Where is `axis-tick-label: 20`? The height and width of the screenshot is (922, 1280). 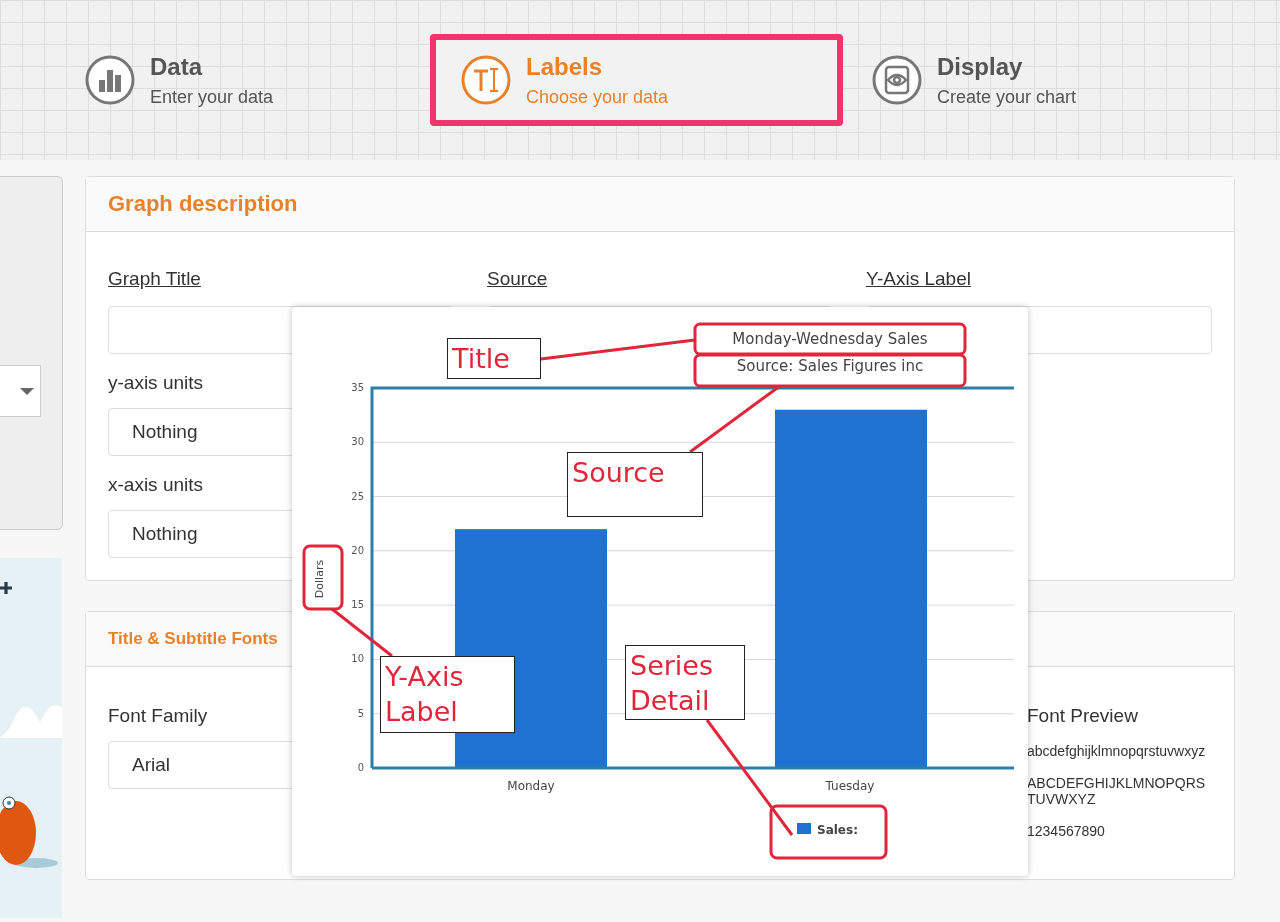
axis-tick-label: 20 is located at coordinates (357, 550).